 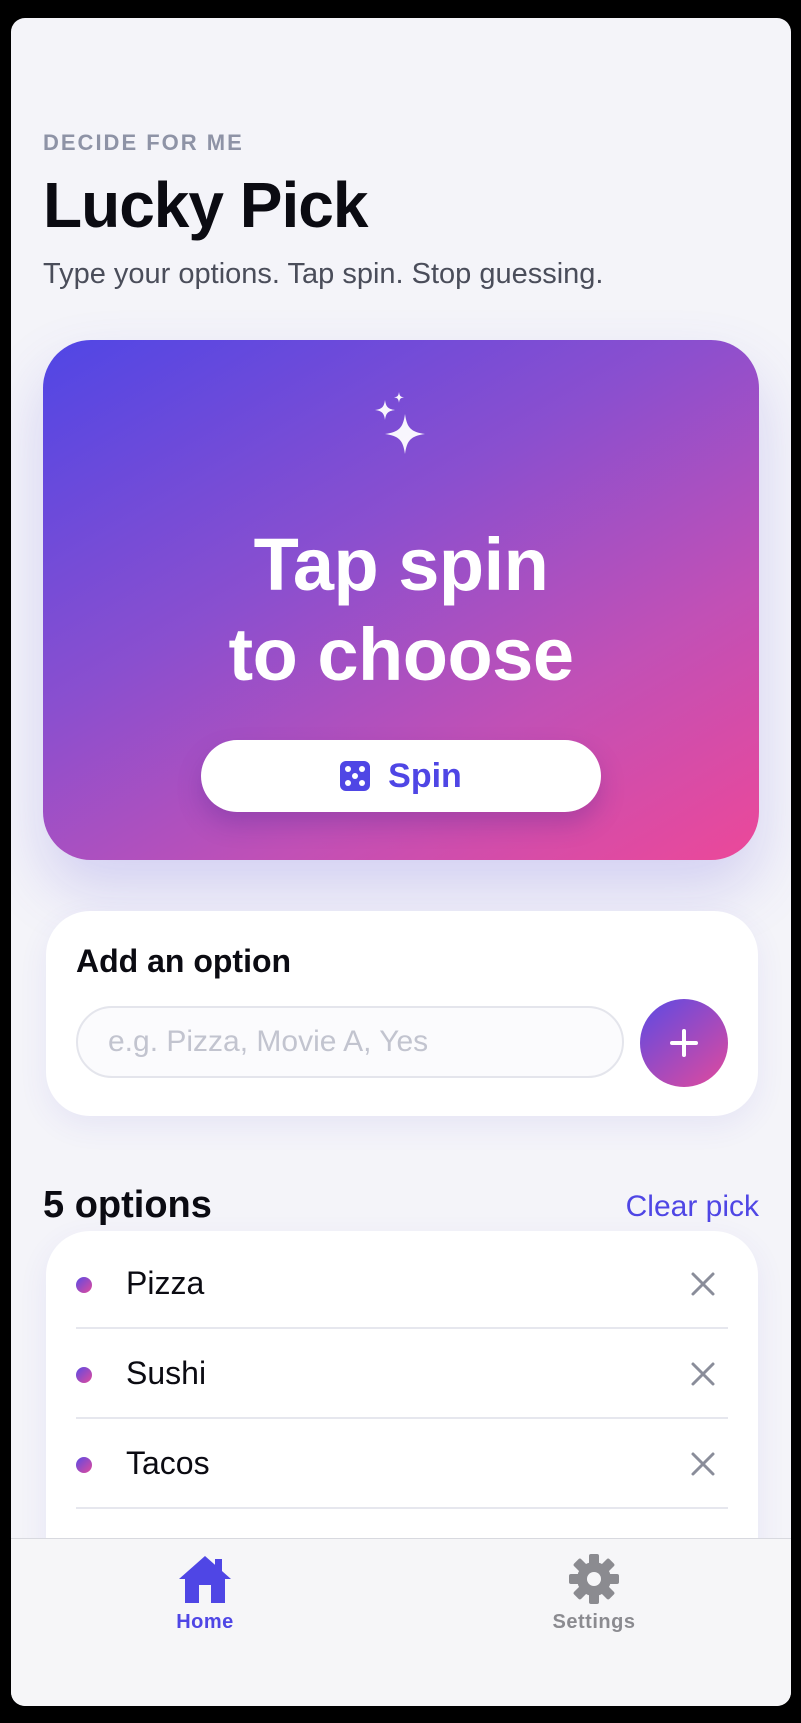 I want to click on add-option-button, so click(x=684, y=1043).